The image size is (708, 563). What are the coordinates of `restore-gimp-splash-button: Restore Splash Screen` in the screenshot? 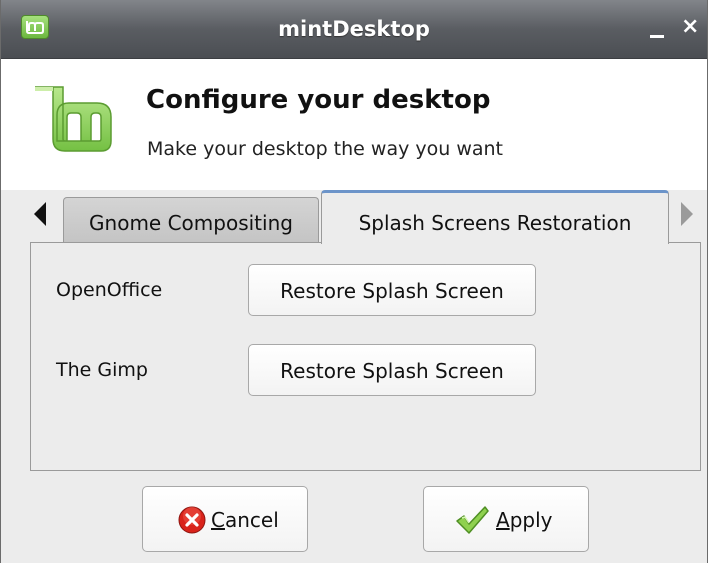 It's located at (392, 370).